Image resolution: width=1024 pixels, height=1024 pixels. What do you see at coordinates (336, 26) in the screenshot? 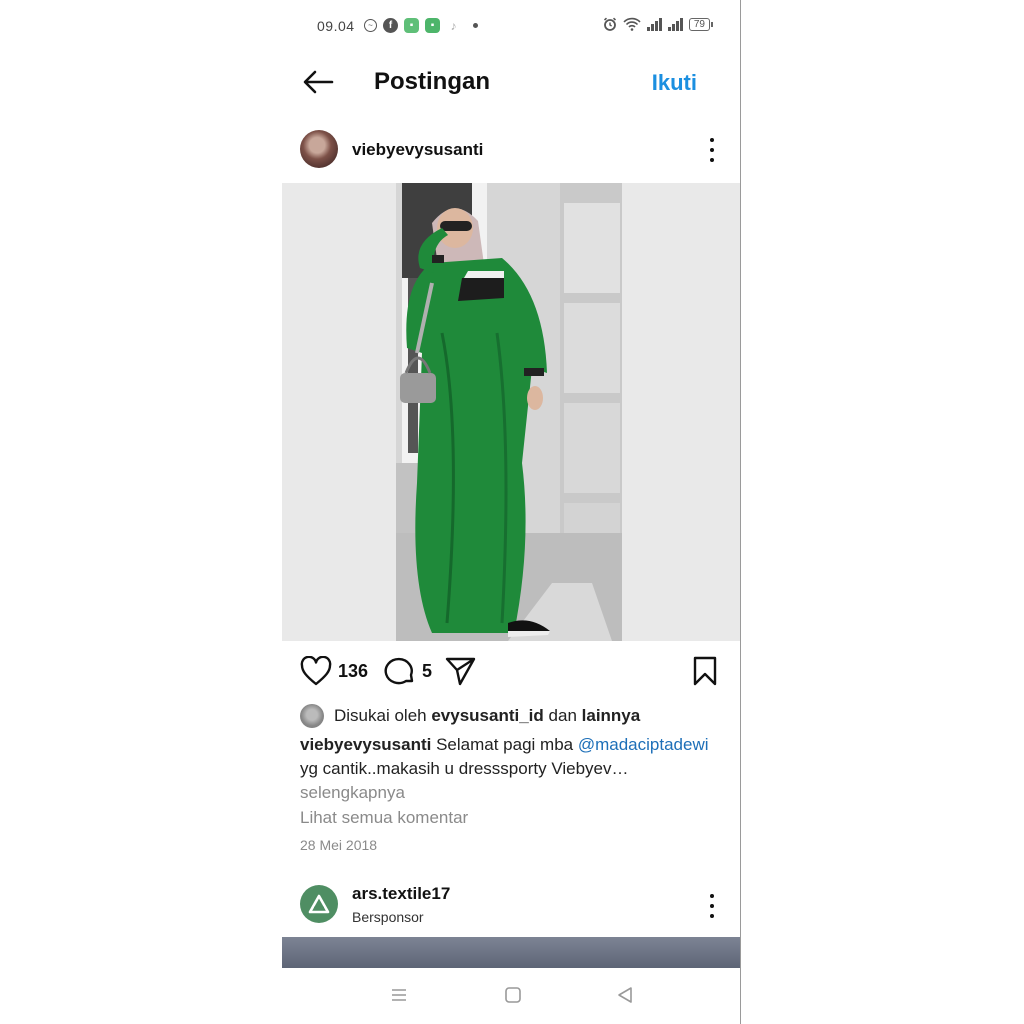
I see `status-time: 09.04` at bounding box center [336, 26].